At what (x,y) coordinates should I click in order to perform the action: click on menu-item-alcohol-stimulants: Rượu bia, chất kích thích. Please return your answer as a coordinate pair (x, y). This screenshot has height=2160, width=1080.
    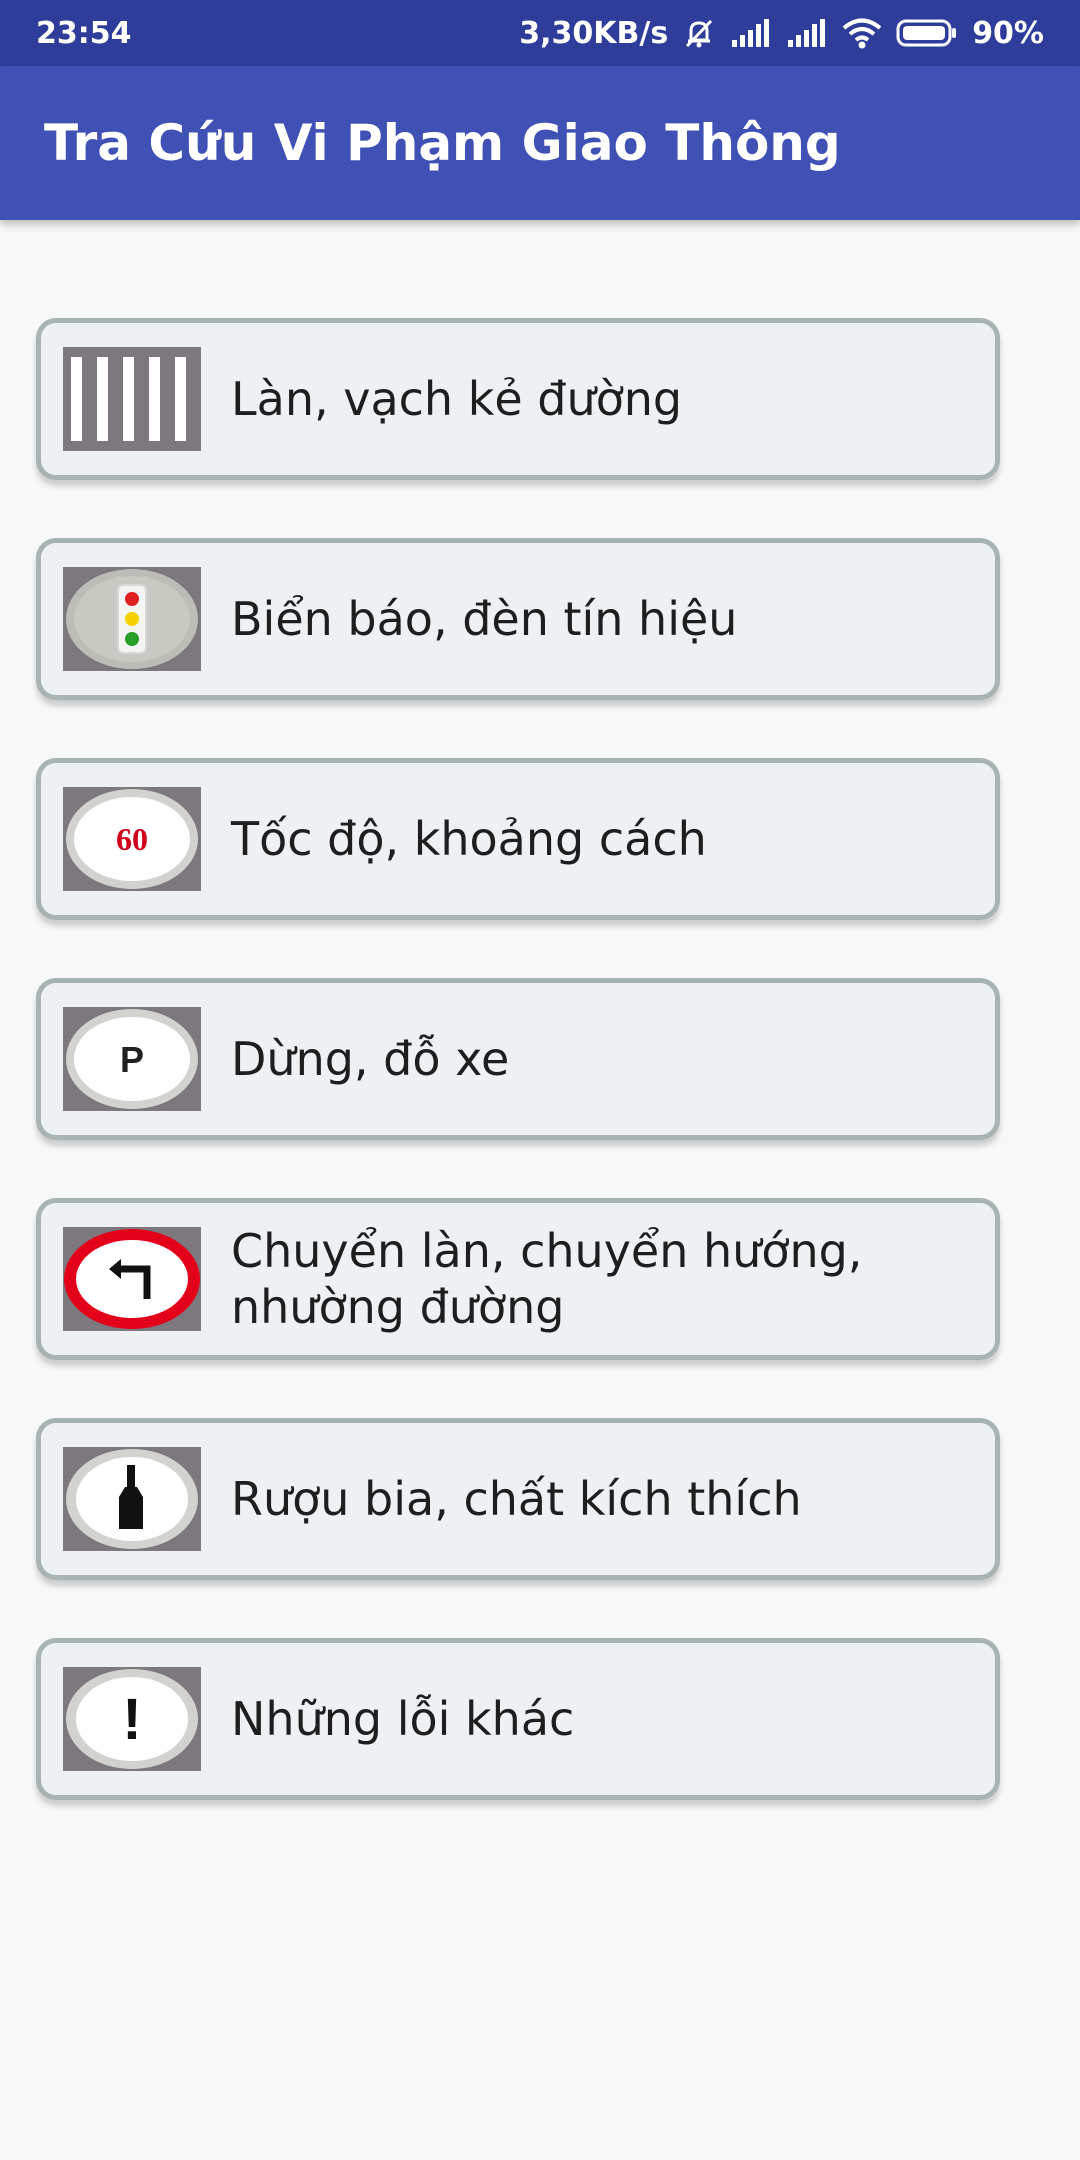
    Looking at the image, I should click on (518, 1499).